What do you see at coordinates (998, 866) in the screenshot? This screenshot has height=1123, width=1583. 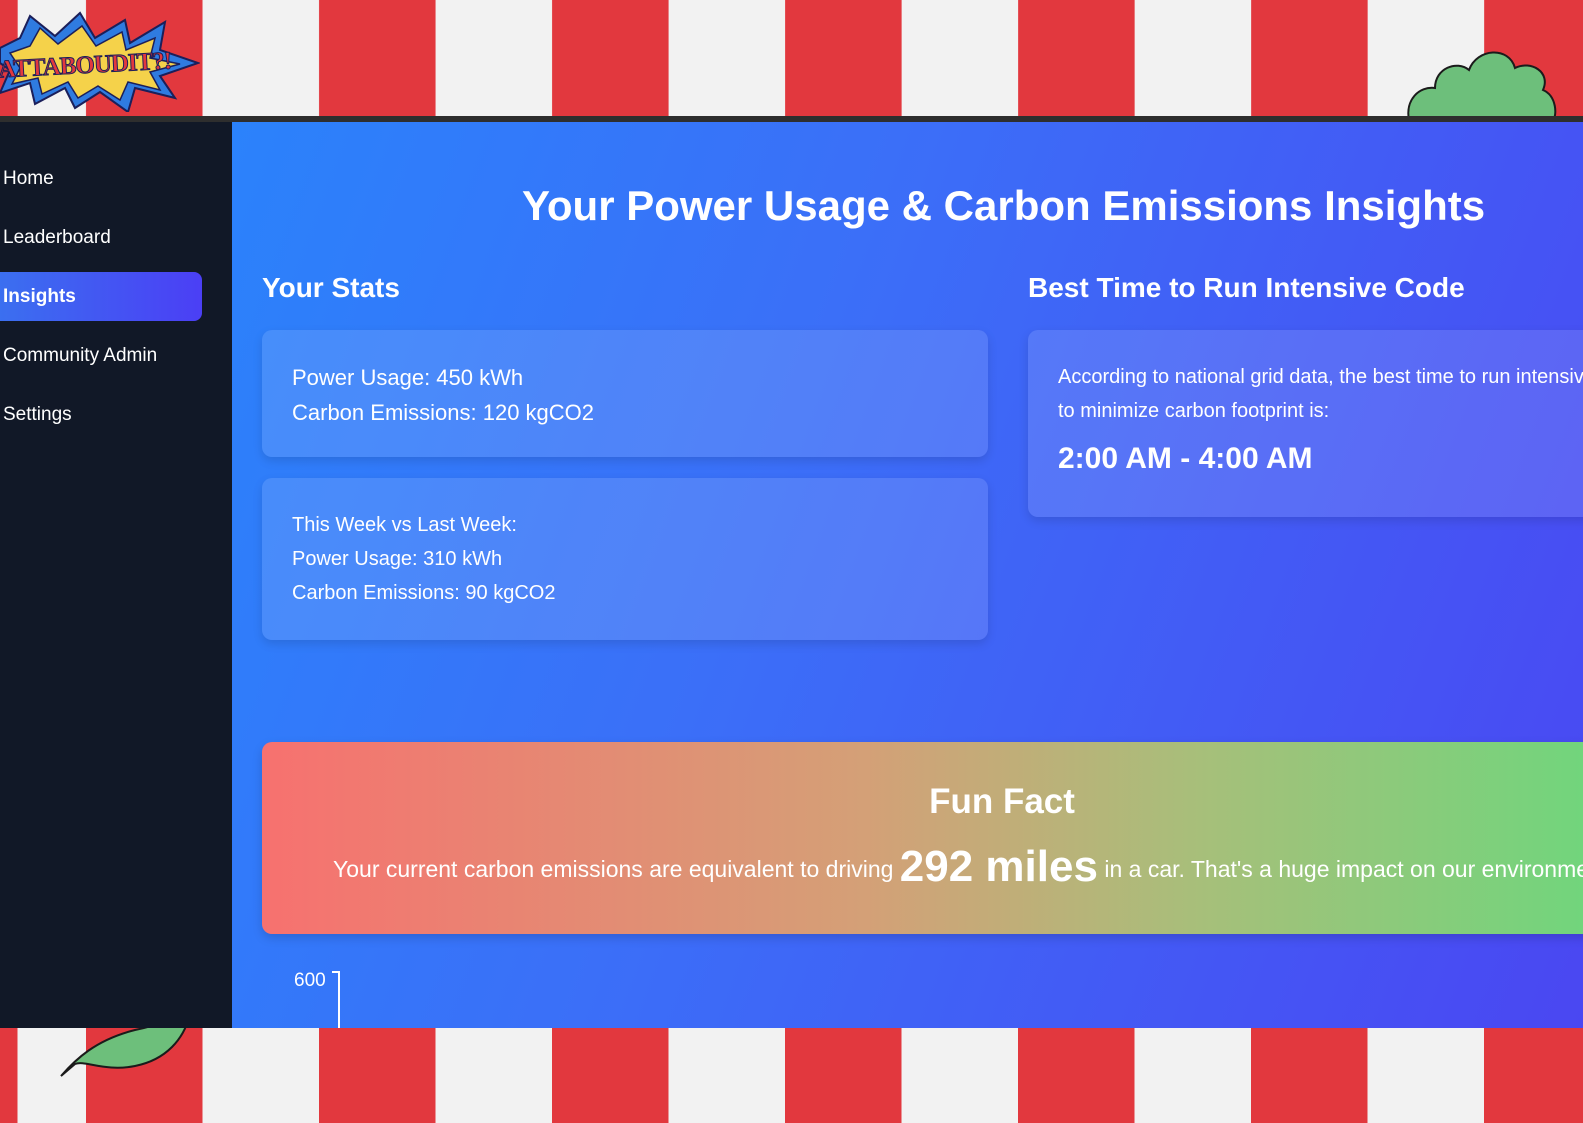 I see `fun-fact-highlight: 292 miles` at bounding box center [998, 866].